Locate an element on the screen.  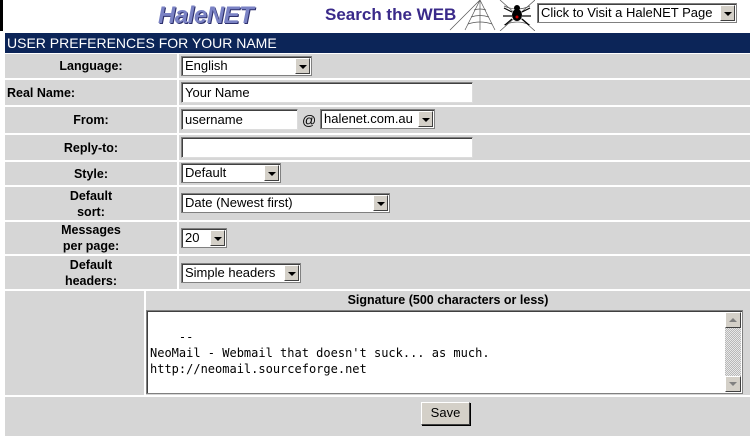
replyto-cell is located at coordinates (464, 147).